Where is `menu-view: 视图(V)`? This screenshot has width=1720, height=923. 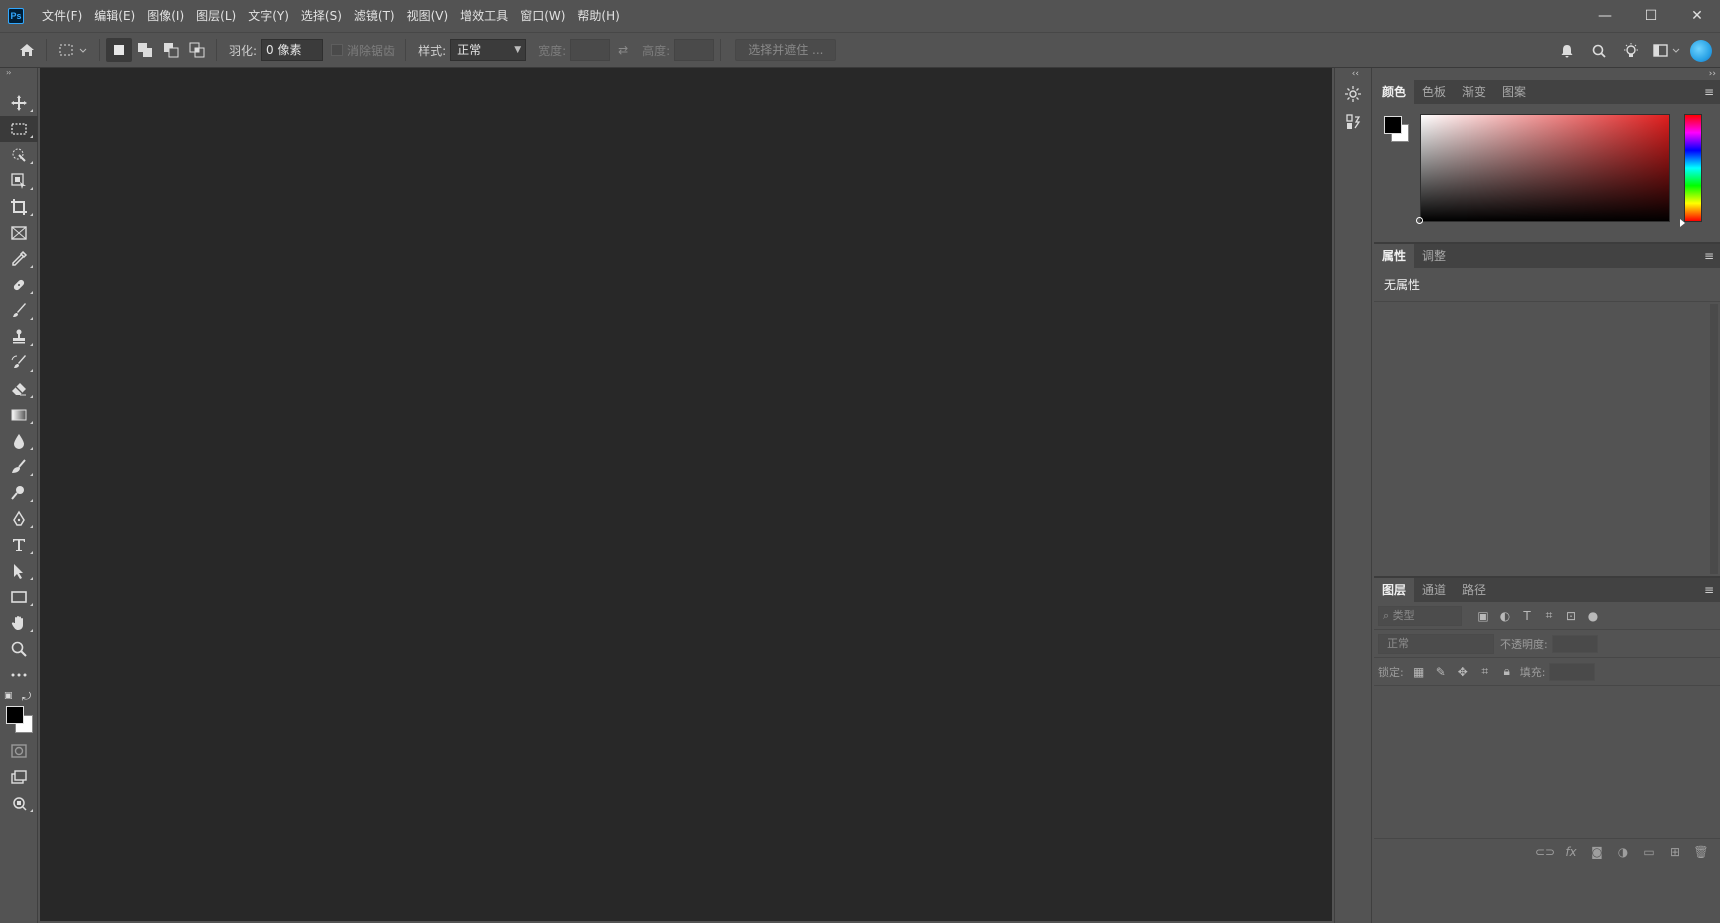
menu-view: 视图(V) is located at coordinates (428, 16).